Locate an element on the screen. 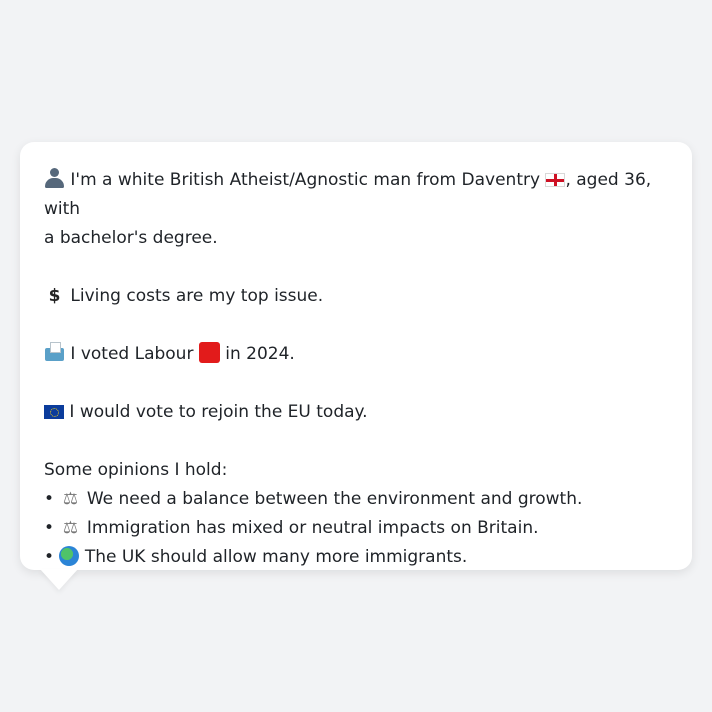 Image resolution: width=712 pixels, height=712 pixels. eu-text: I would vote to rejoin the EU today. is located at coordinates (218, 412).